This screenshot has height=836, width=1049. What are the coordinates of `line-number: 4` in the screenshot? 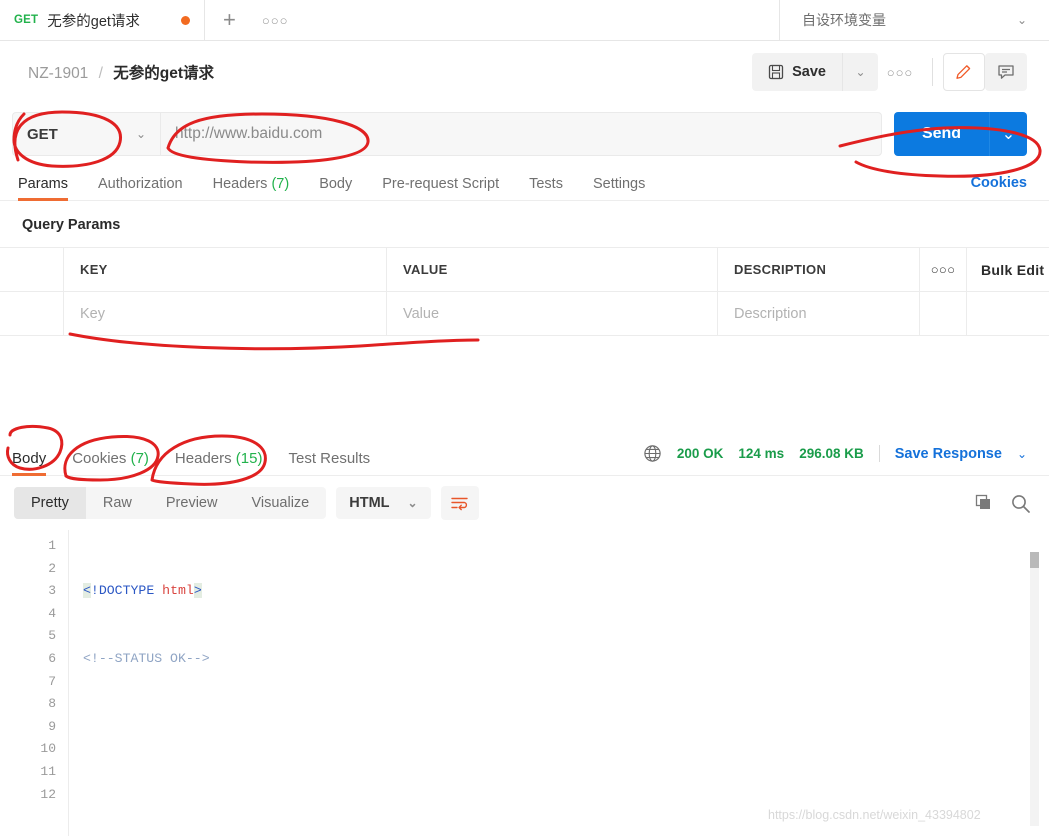 It's located at (52, 613).